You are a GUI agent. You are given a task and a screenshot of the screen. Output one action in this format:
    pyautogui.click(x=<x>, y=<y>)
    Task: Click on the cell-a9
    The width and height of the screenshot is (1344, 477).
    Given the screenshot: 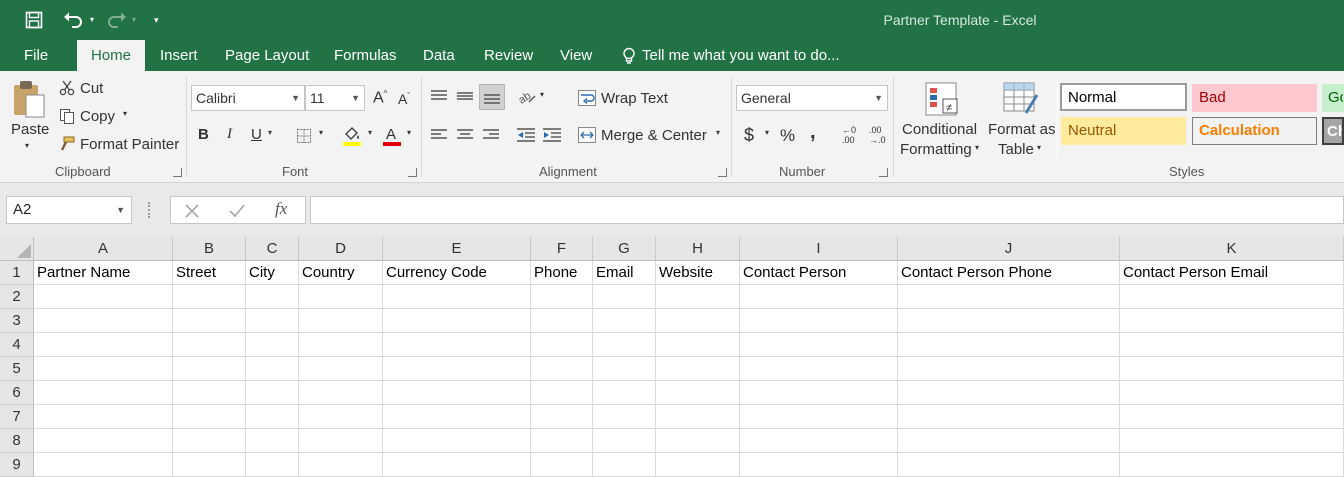 What is the action you would take?
    pyautogui.click(x=103, y=465)
    